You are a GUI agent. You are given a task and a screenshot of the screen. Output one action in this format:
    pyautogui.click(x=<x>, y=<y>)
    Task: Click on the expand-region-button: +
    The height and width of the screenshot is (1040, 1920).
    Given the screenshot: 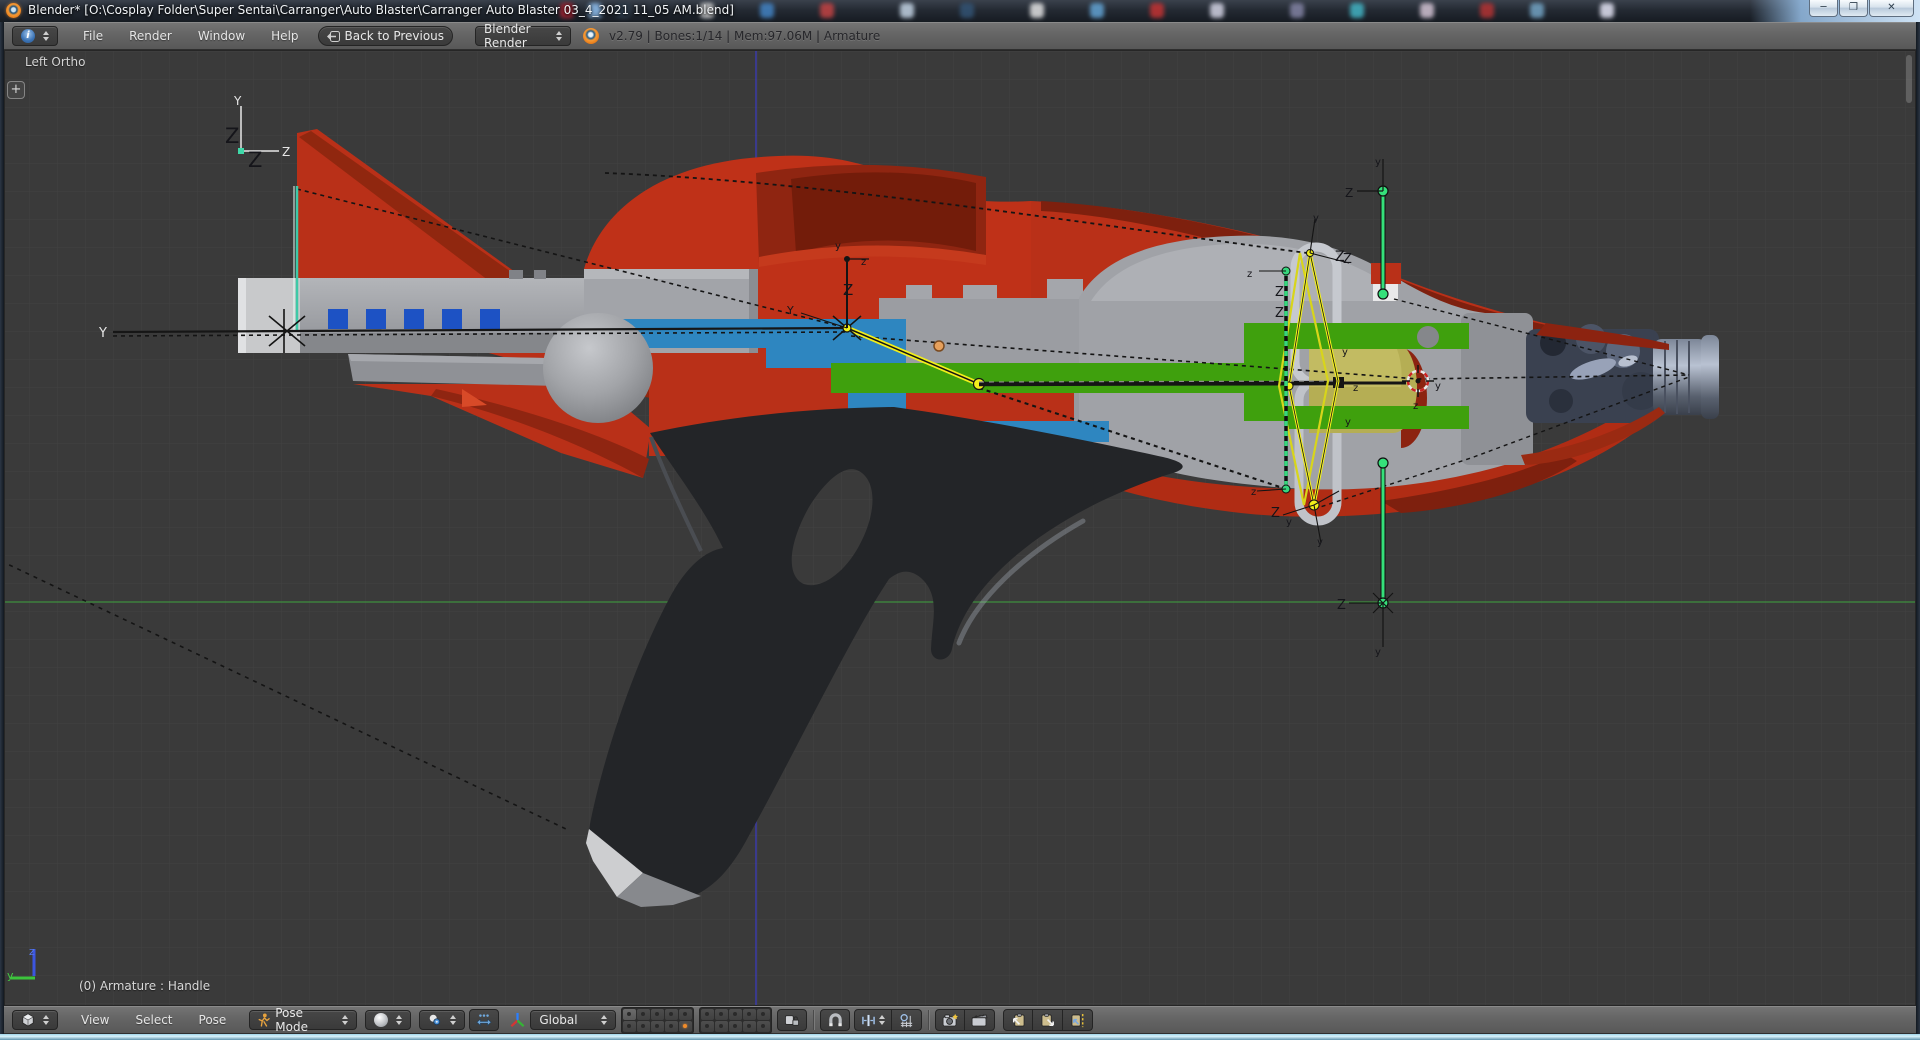 What is the action you would take?
    pyautogui.click(x=16, y=90)
    